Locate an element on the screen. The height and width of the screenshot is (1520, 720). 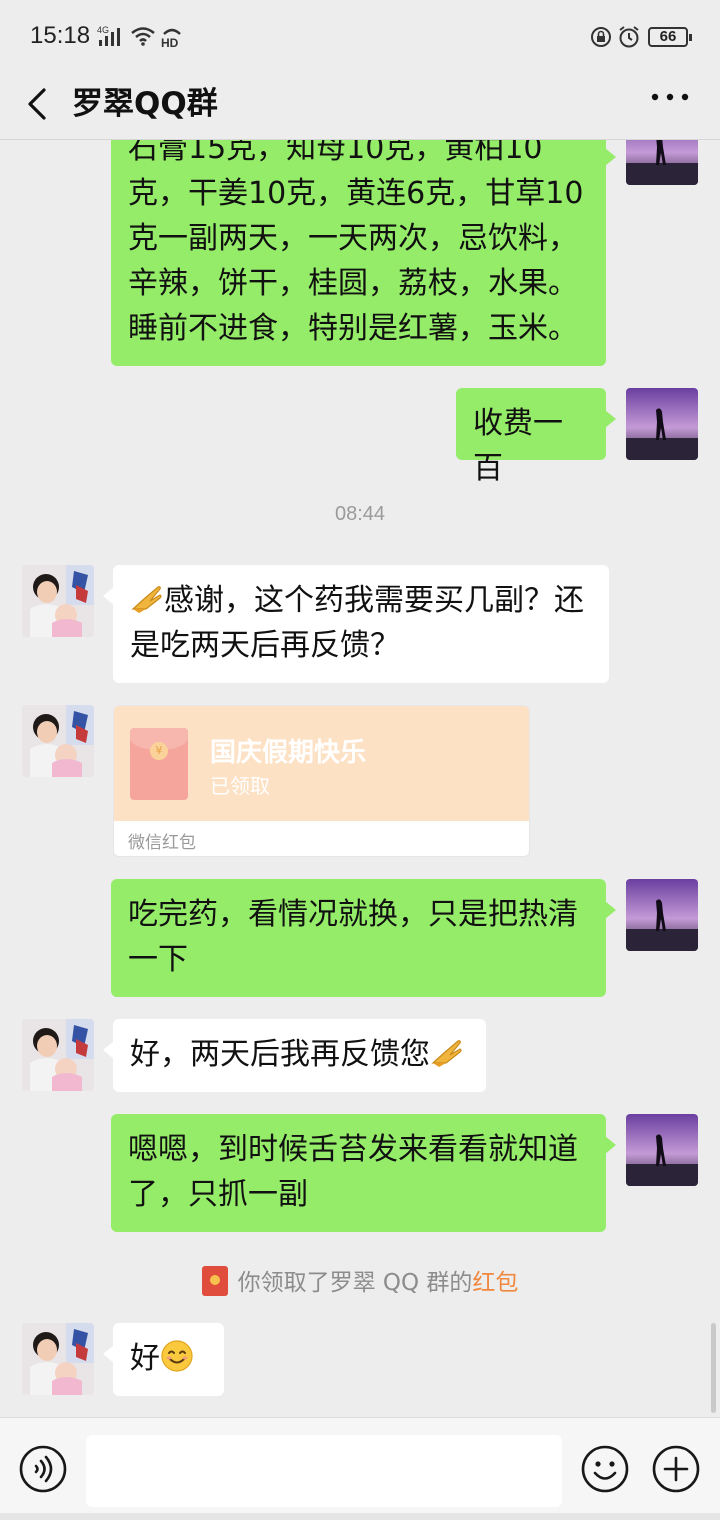
voice-input-icon is located at coordinates (43, 1469).